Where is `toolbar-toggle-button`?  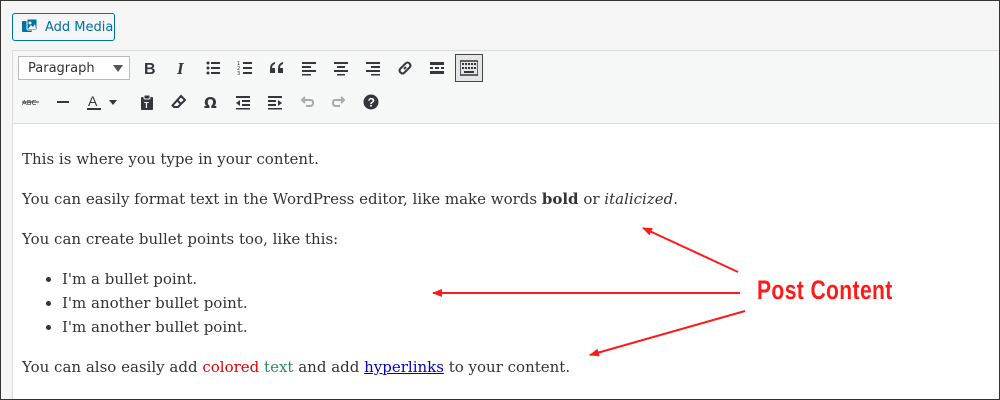
toolbar-toggle-button is located at coordinates (469, 68).